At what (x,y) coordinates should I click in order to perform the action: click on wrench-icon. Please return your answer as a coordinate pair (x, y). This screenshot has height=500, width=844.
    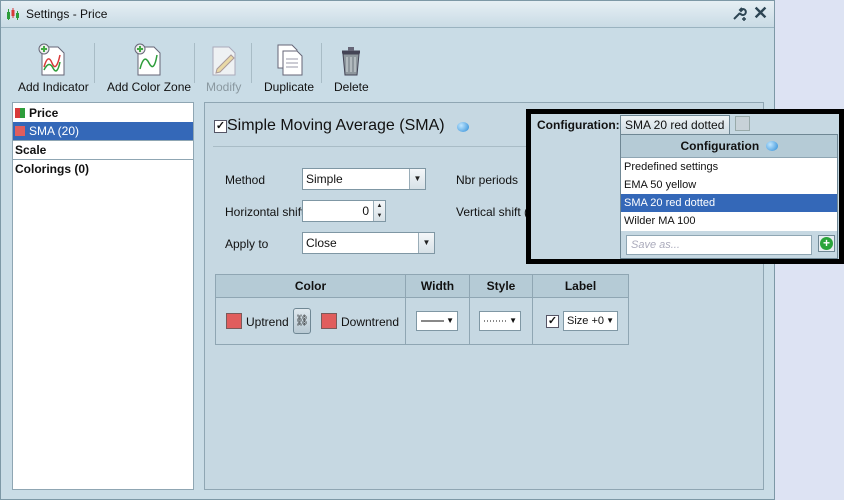
    Looking at the image, I should click on (739, 14).